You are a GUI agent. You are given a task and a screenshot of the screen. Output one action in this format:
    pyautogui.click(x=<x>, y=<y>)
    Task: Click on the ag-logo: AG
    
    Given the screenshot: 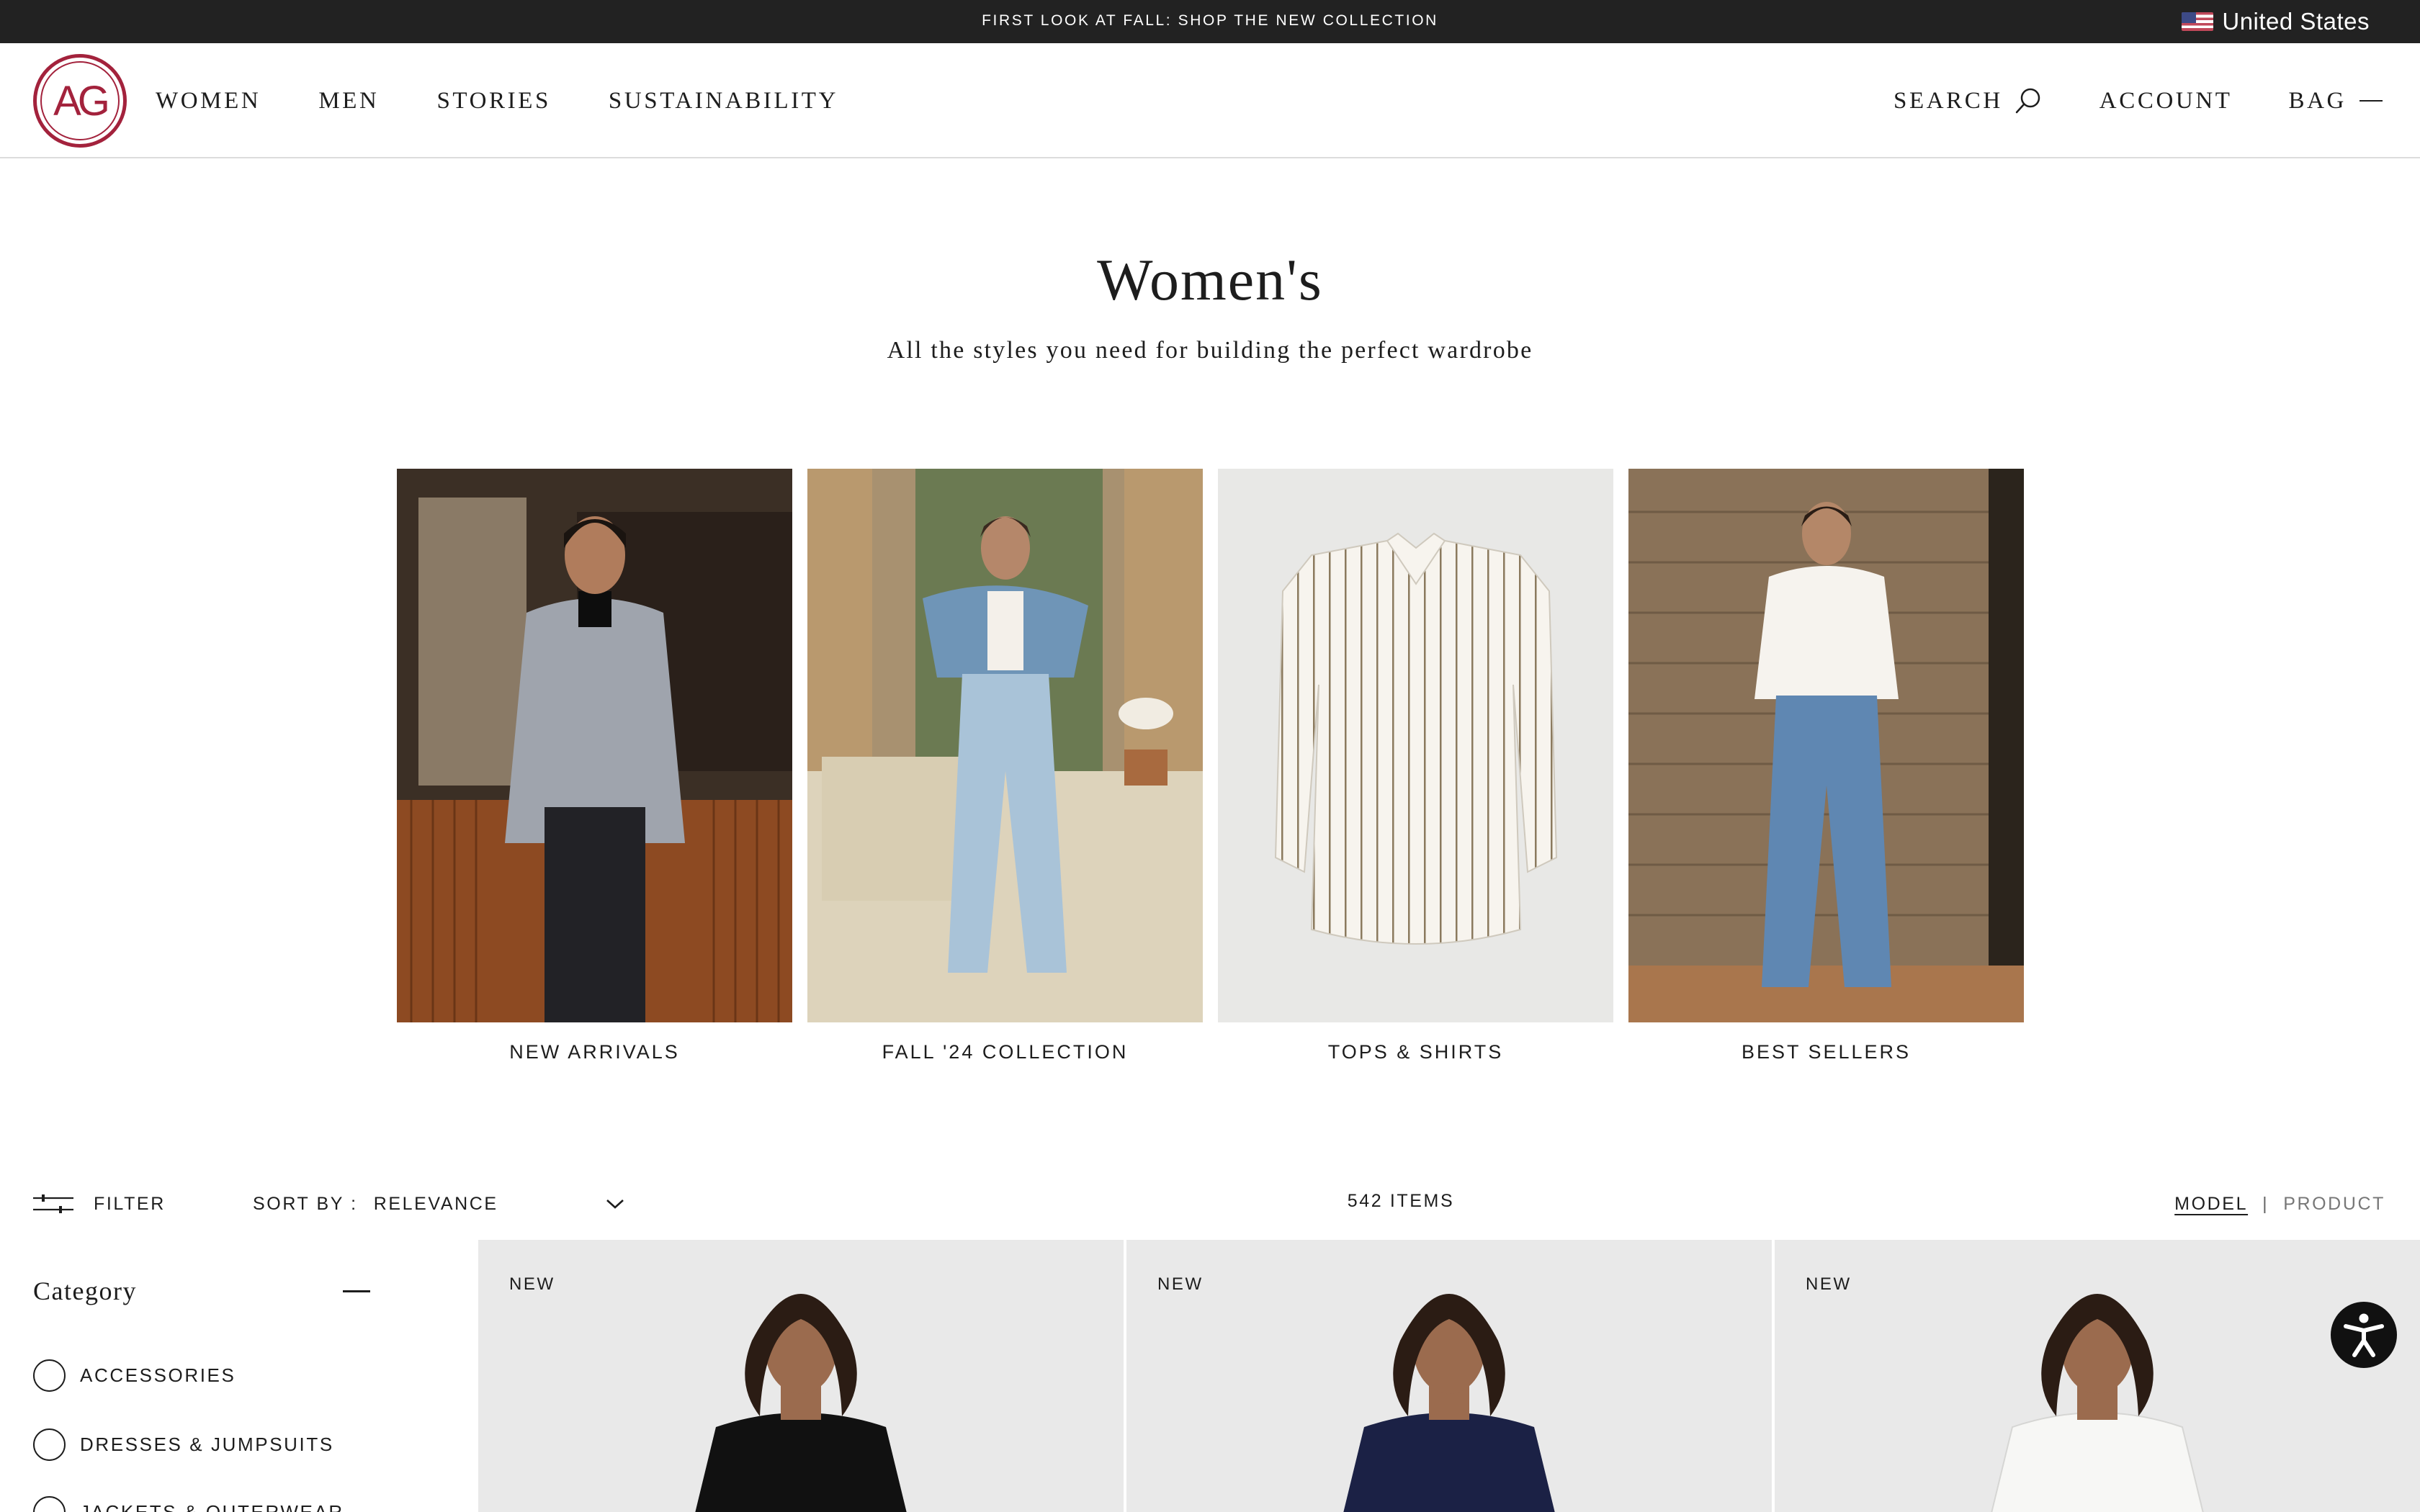 What is the action you would take?
    pyautogui.click(x=80, y=101)
    